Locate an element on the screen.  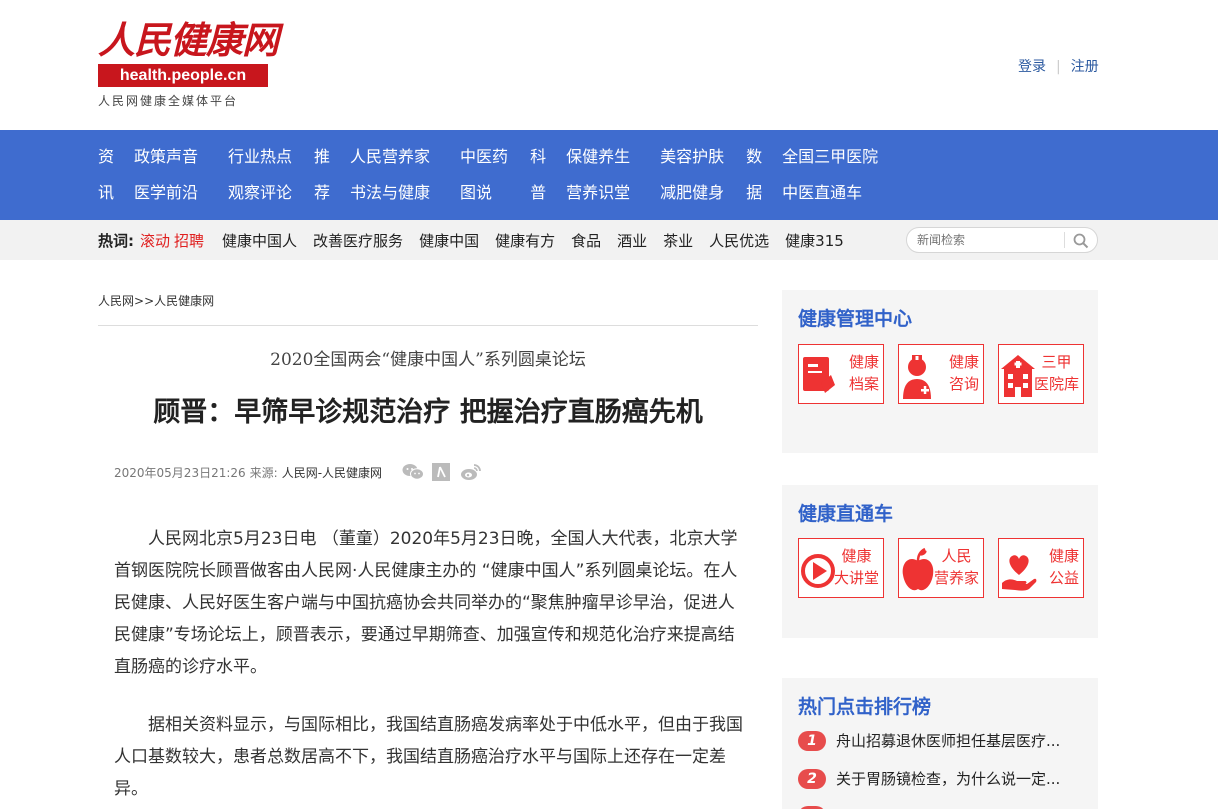
tile-label: 健康 档案 is located at coordinates (863, 373).